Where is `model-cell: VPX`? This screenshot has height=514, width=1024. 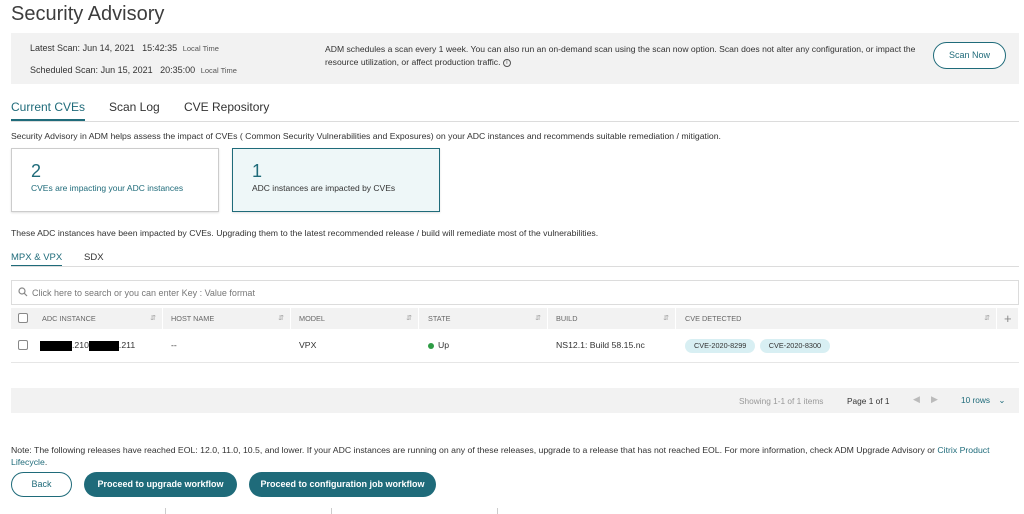
model-cell: VPX is located at coordinates (308, 345).